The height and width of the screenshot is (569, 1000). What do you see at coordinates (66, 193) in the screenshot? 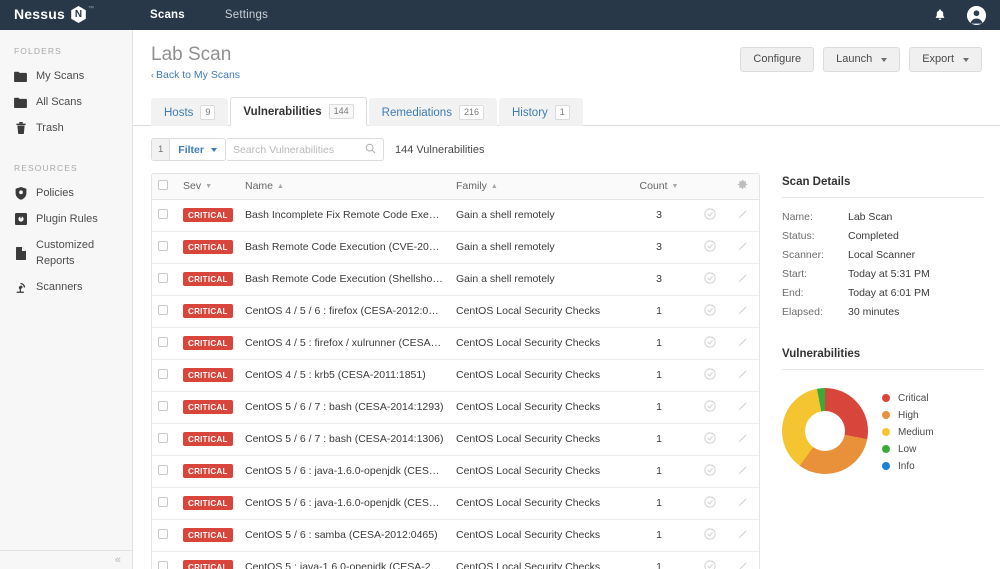
I see `sidebar-item-policies: Policies` at bounding box center [66, 193].